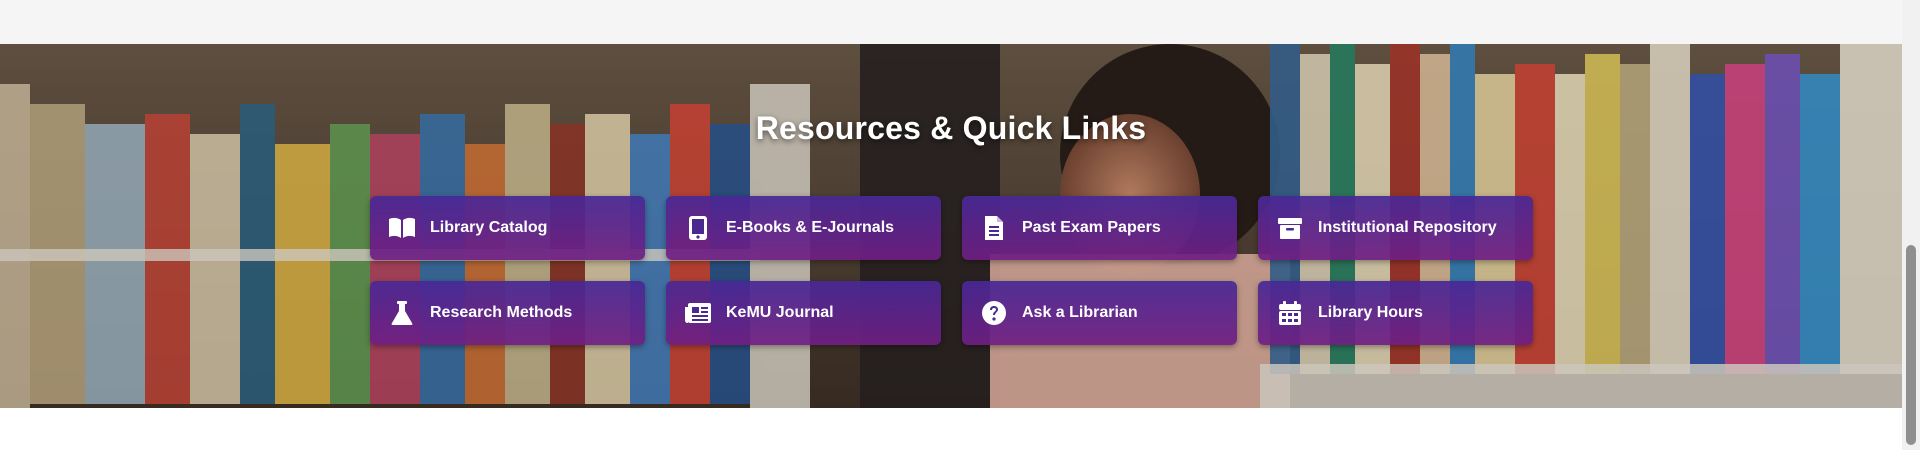 This screenshot has width=1920, height=450. Describe the element at coordinates (402, 228) in the screenshot. I see `book-open-icon` at that location.